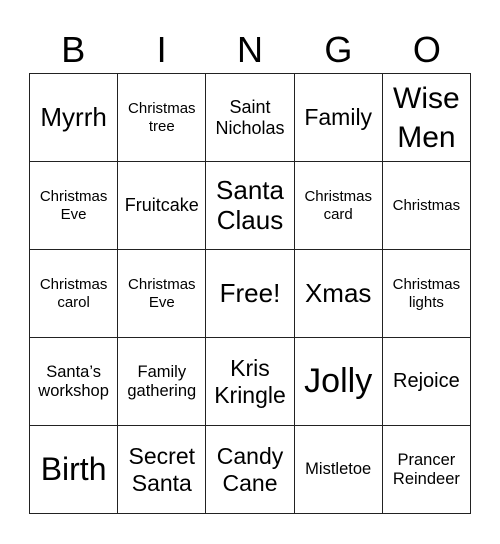 The image size is (500, 544). I want to click on free-space-text: Free!, so click(250, 292).